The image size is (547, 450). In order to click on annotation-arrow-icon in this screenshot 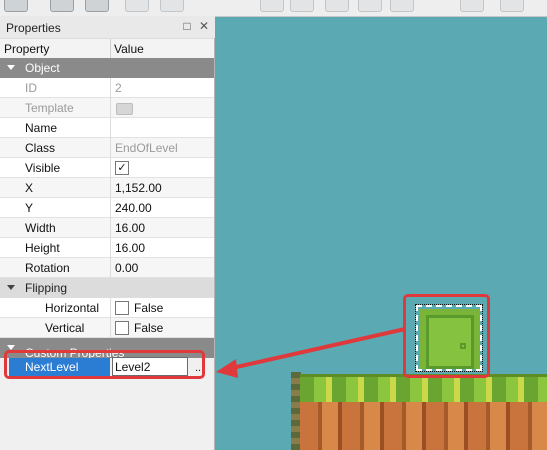, I will do `click(311, 352)`.